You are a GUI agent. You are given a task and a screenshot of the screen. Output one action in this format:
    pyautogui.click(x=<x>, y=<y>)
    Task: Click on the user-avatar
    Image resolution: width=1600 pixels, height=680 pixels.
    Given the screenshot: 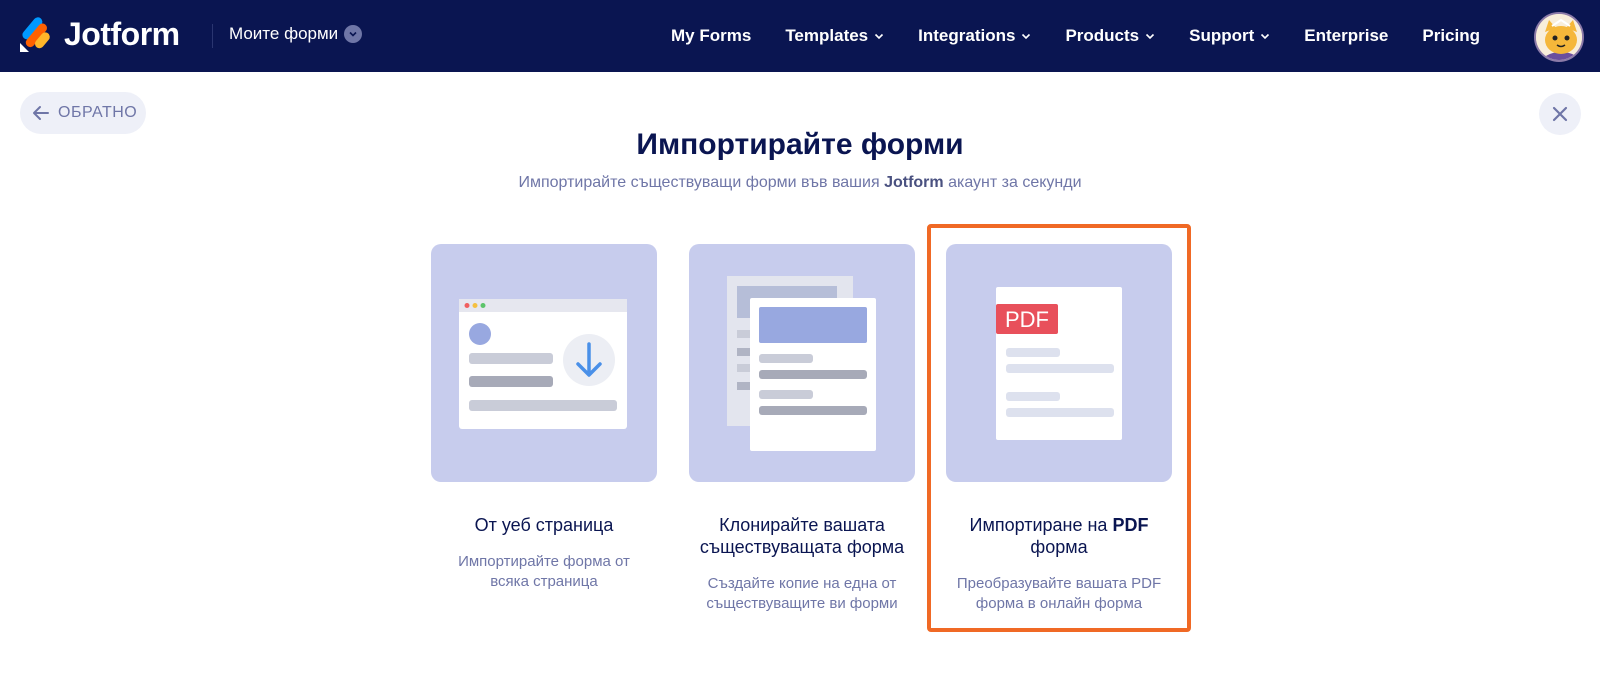 What is the action you would take?
    pyautogui.click(x=1559, y=37)
    